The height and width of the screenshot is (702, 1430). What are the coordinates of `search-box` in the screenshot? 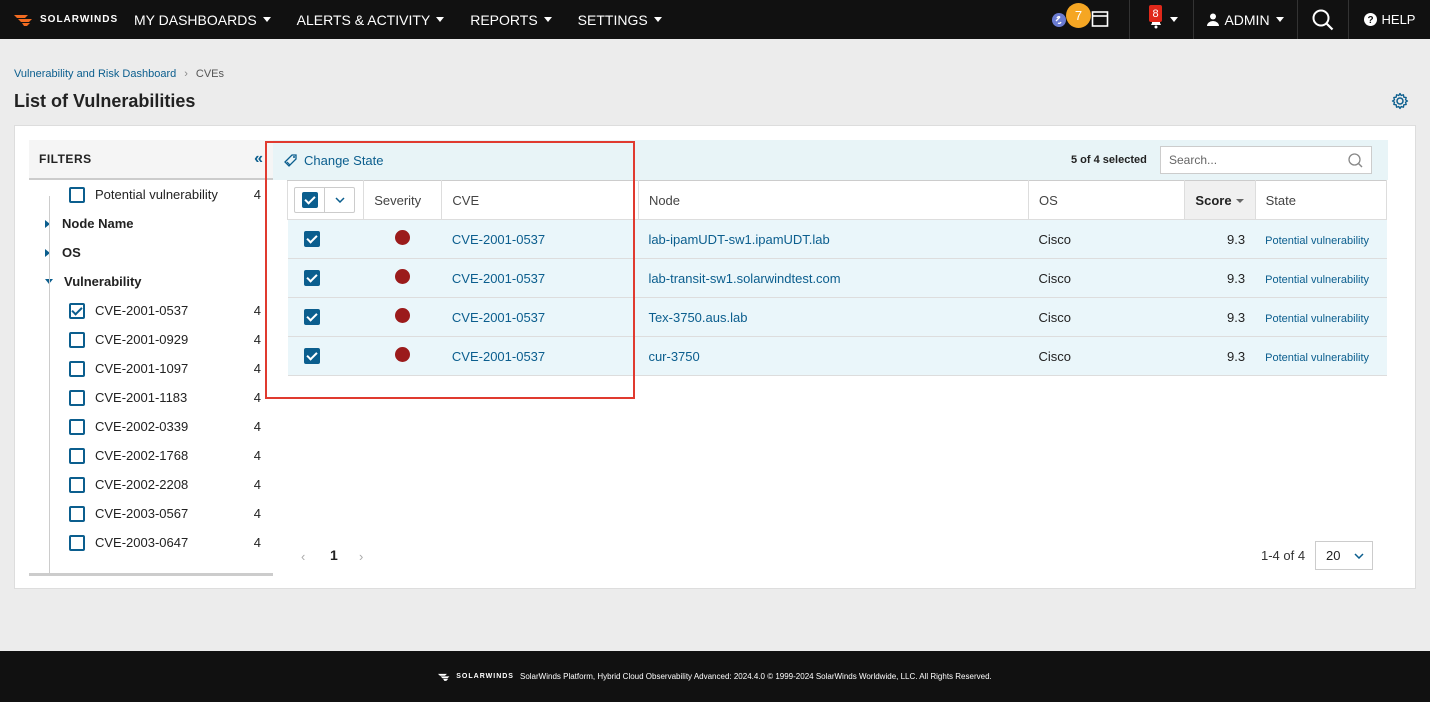 It's located at (1266, 160).